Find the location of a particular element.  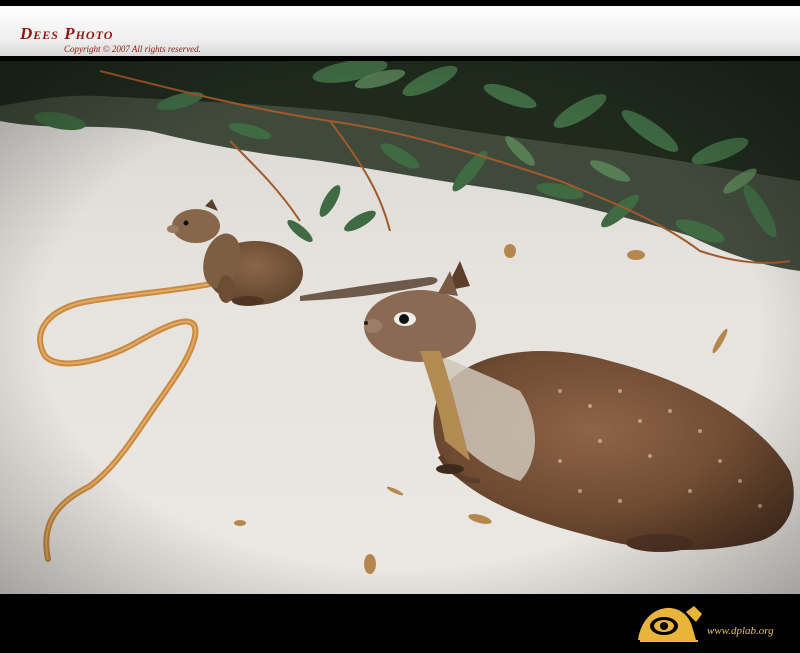

website-url: www.dplab.org is located at coordinates (740, 631).